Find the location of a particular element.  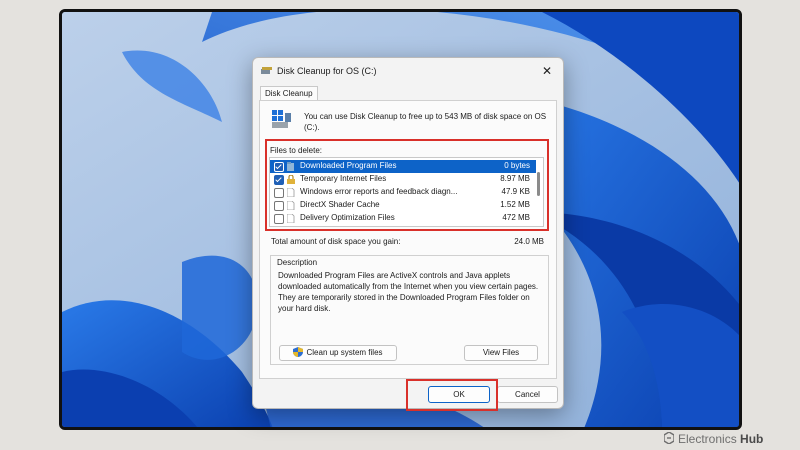

file-size: 0 bytes is located at coordinates (517, 165).